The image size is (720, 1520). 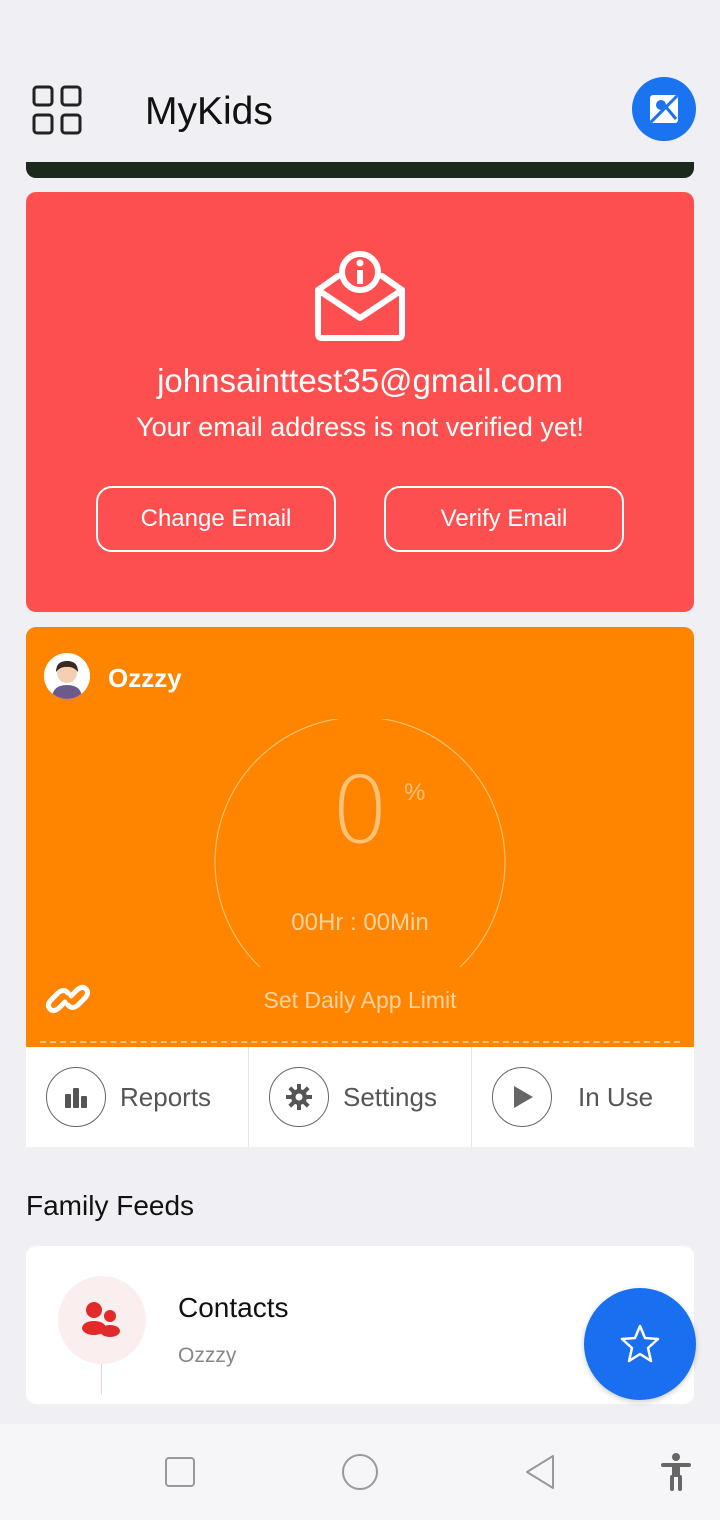 I want to click on feed-title: Contacts, so click(x=233, y=1307).